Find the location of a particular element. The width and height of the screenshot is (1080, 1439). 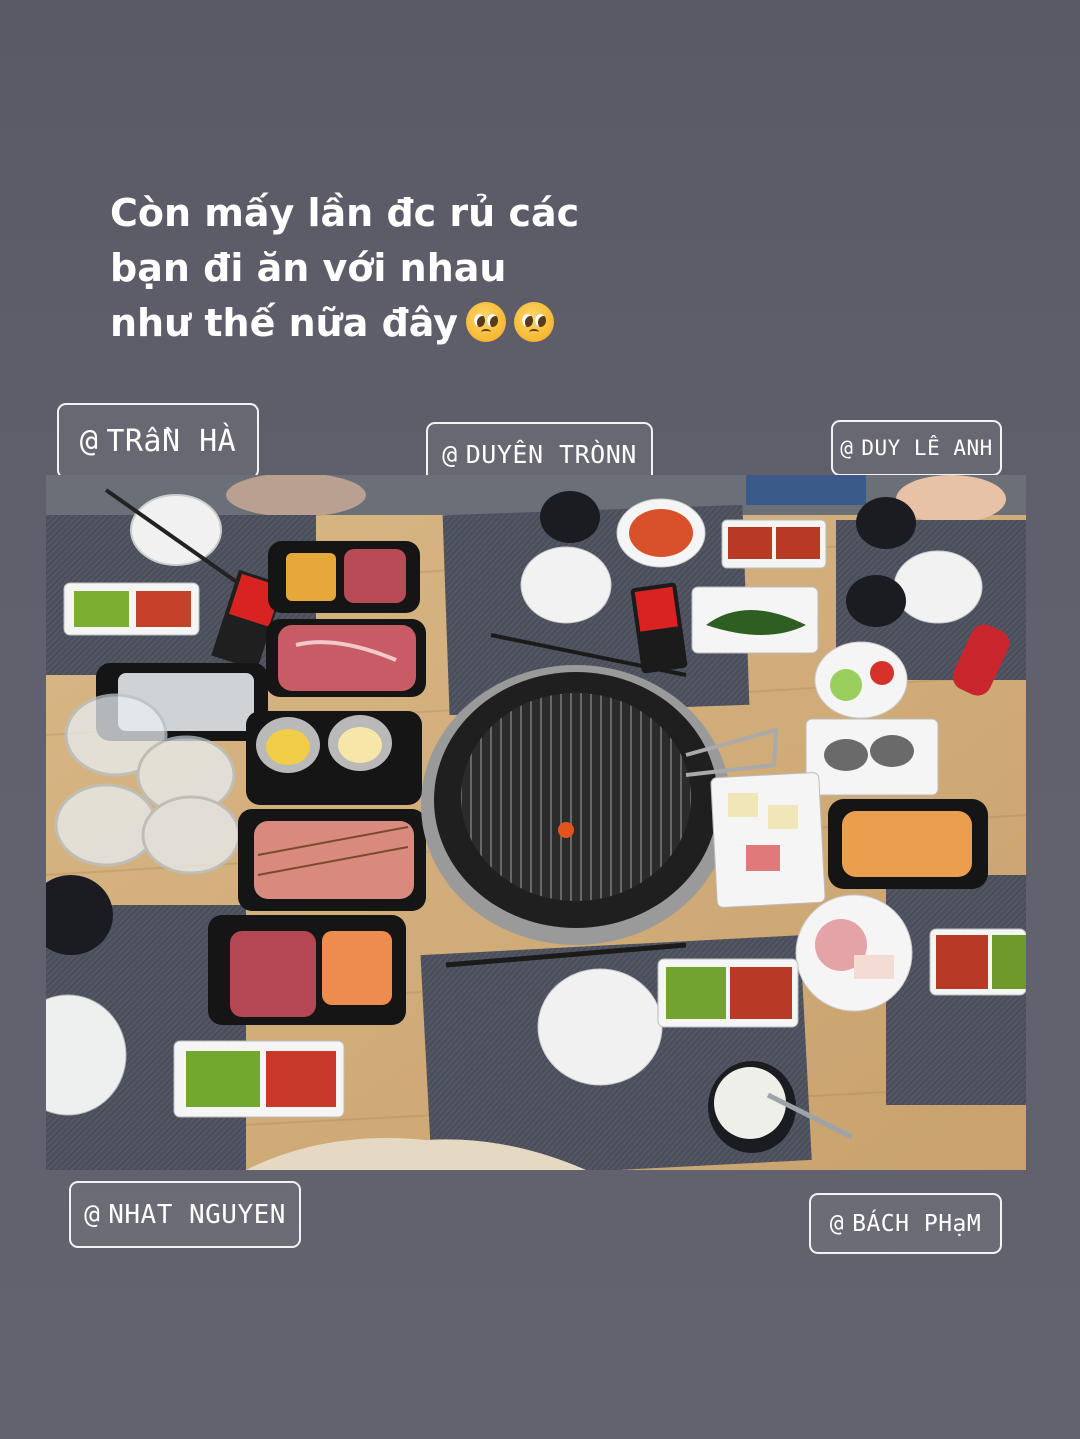

mention-tag-nhat-nguyen: @ NHAT NGUYEN is located at coordinates (185, 1214).